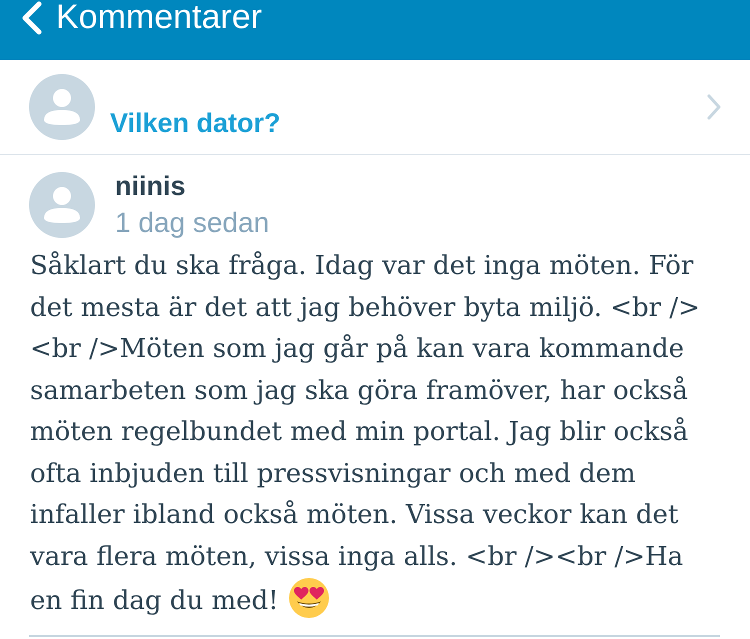 The image size is (750, 639). What do you see at coordinates (375, 107) in the screenshot?
I see `post-row: Vilken dator?` at bounding box center [375, 107].